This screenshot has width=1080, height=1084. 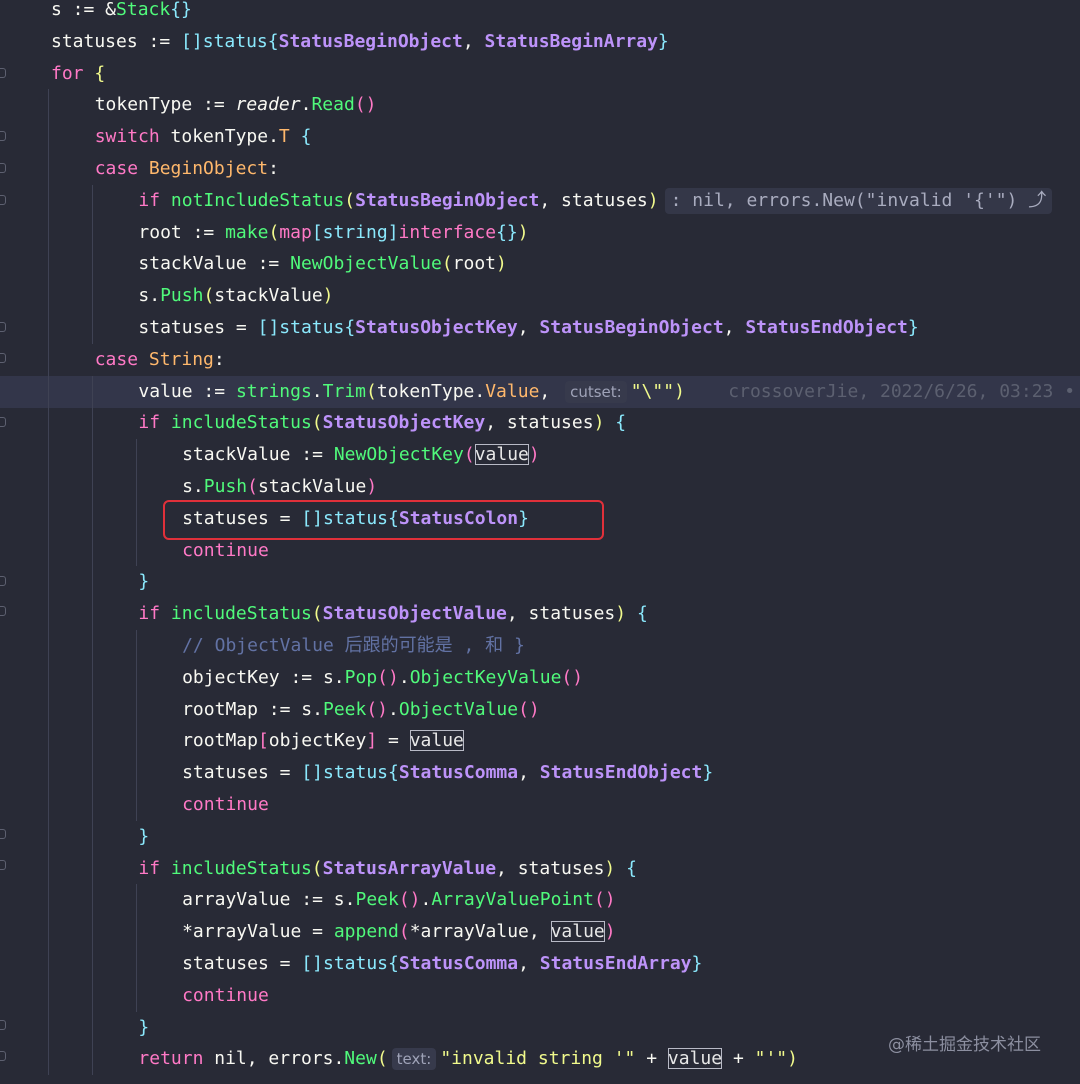 What do you see at coordinates (540, 360) in the screenshot?
I see `code-line: case String:` at bounding box center [540, 360].